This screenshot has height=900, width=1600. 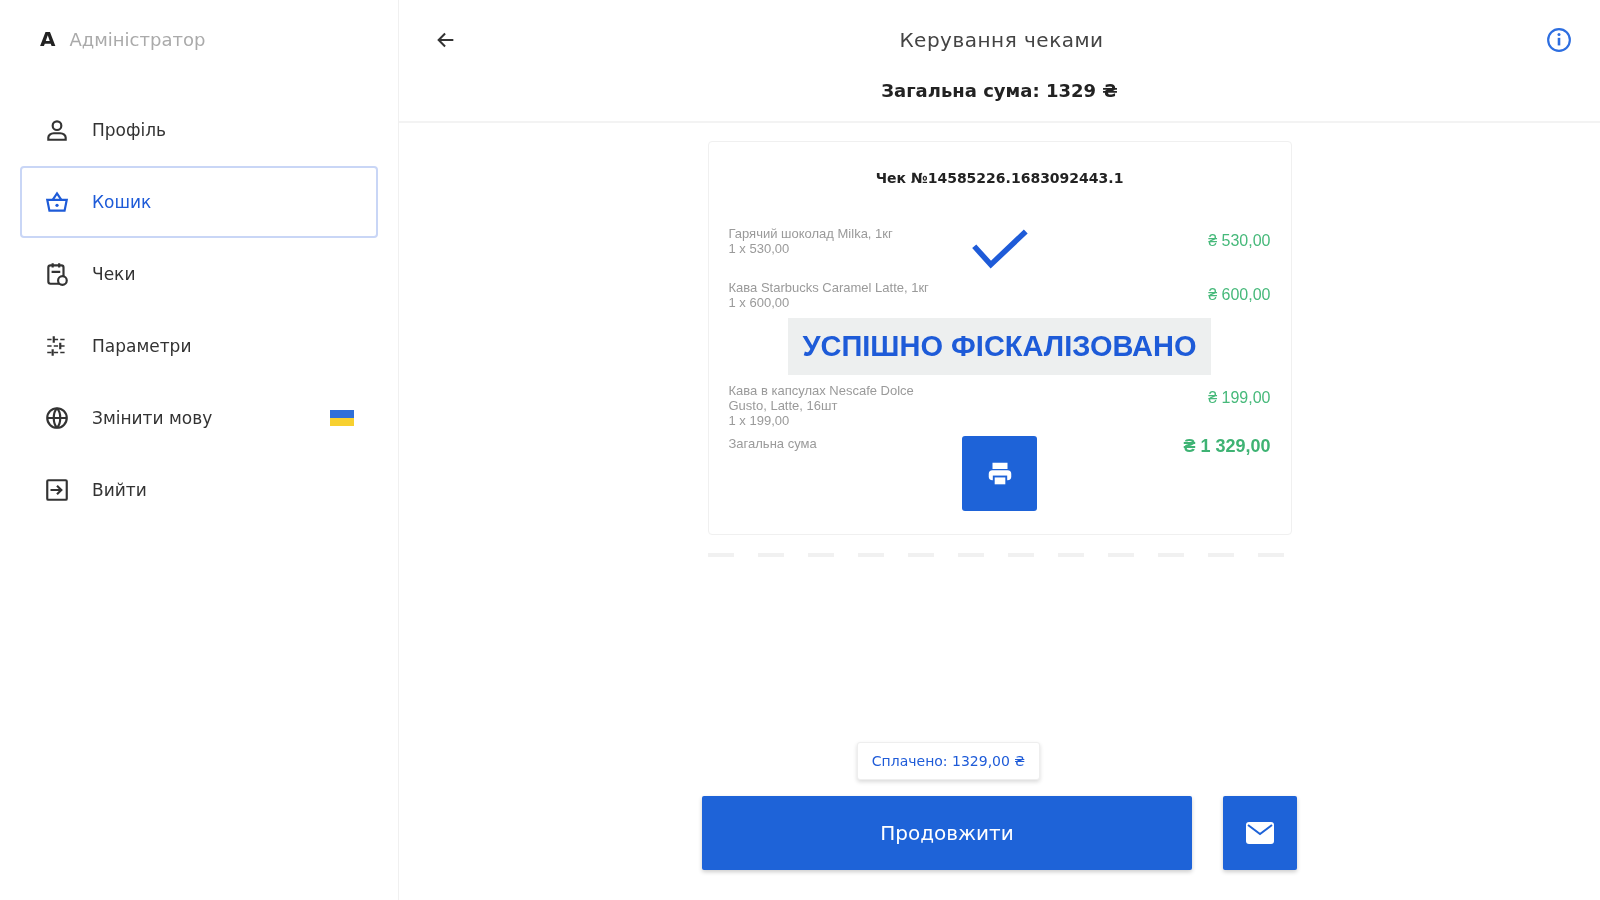 What do you see at coordinates (57, 274) in the screenshot?
I see `receipts-icon` at bounding box center [57, 274].